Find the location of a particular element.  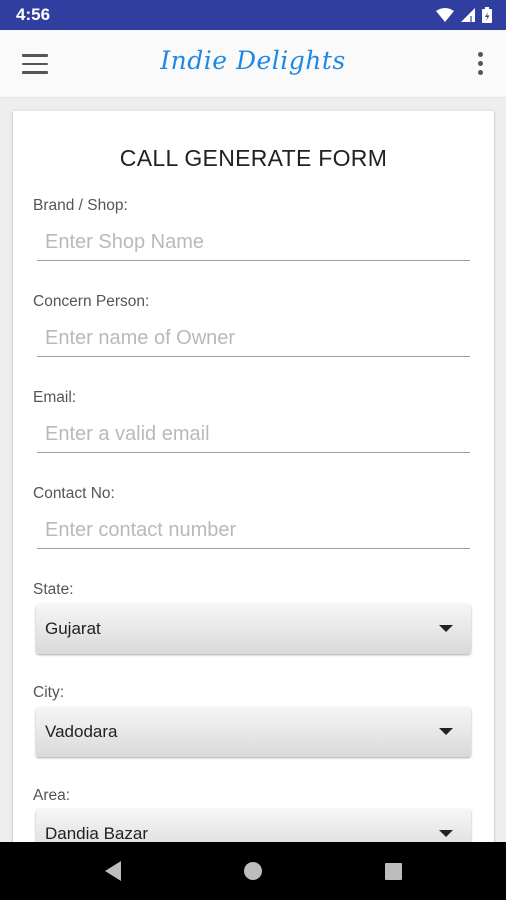

app-bar: Indie Delights is located at coordinates (253, 64).